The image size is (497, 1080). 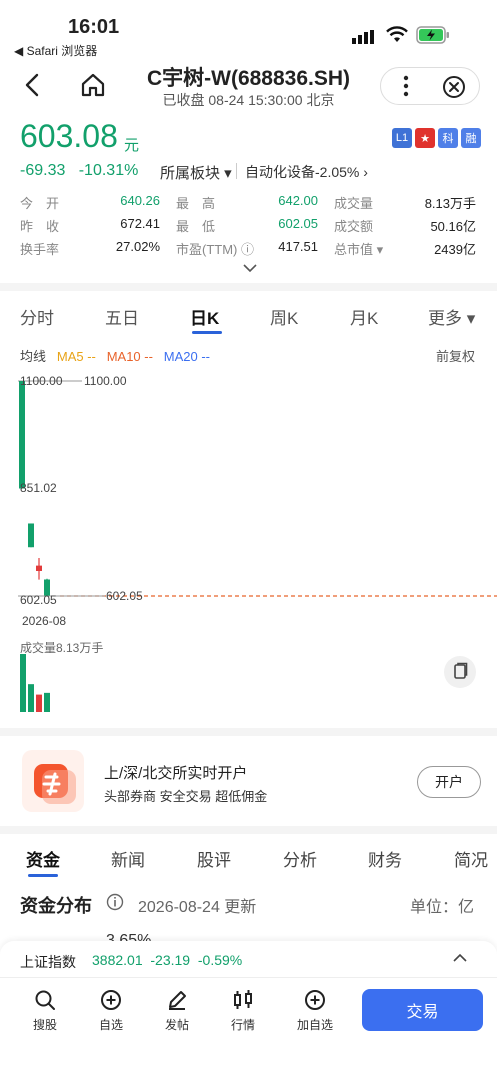 I want to click on market-button: 行情, so click(x=243, y=1010).